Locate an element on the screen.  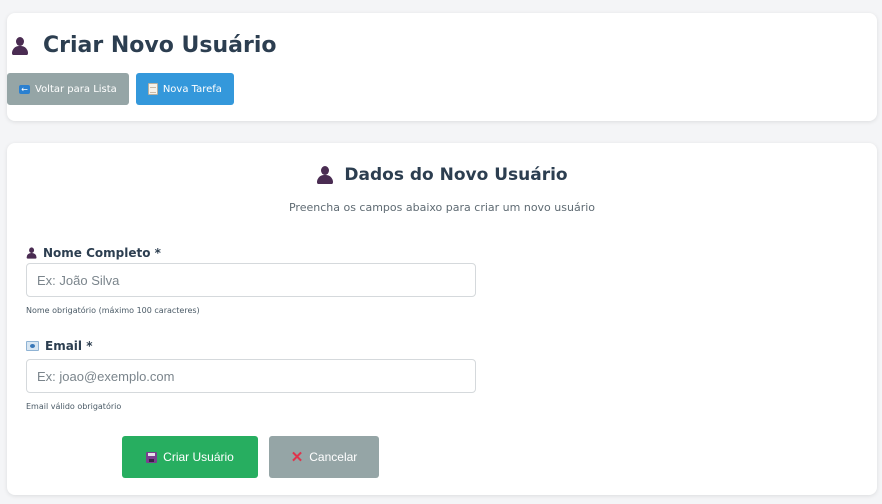
email-field-label-text: Email * is located at coordinates (69, 346).